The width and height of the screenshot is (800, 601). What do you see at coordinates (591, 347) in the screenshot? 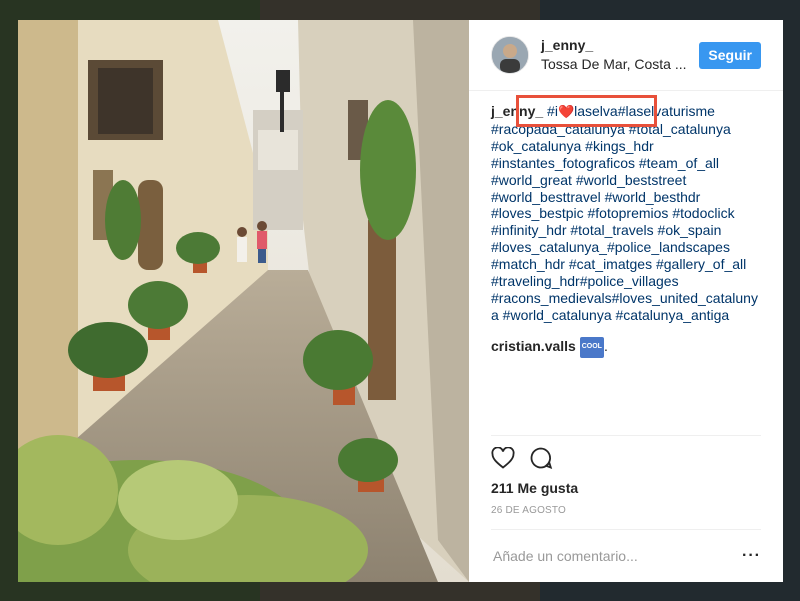
I see `cool-emoji-icon: COOL` at bounding box center [591, 347].